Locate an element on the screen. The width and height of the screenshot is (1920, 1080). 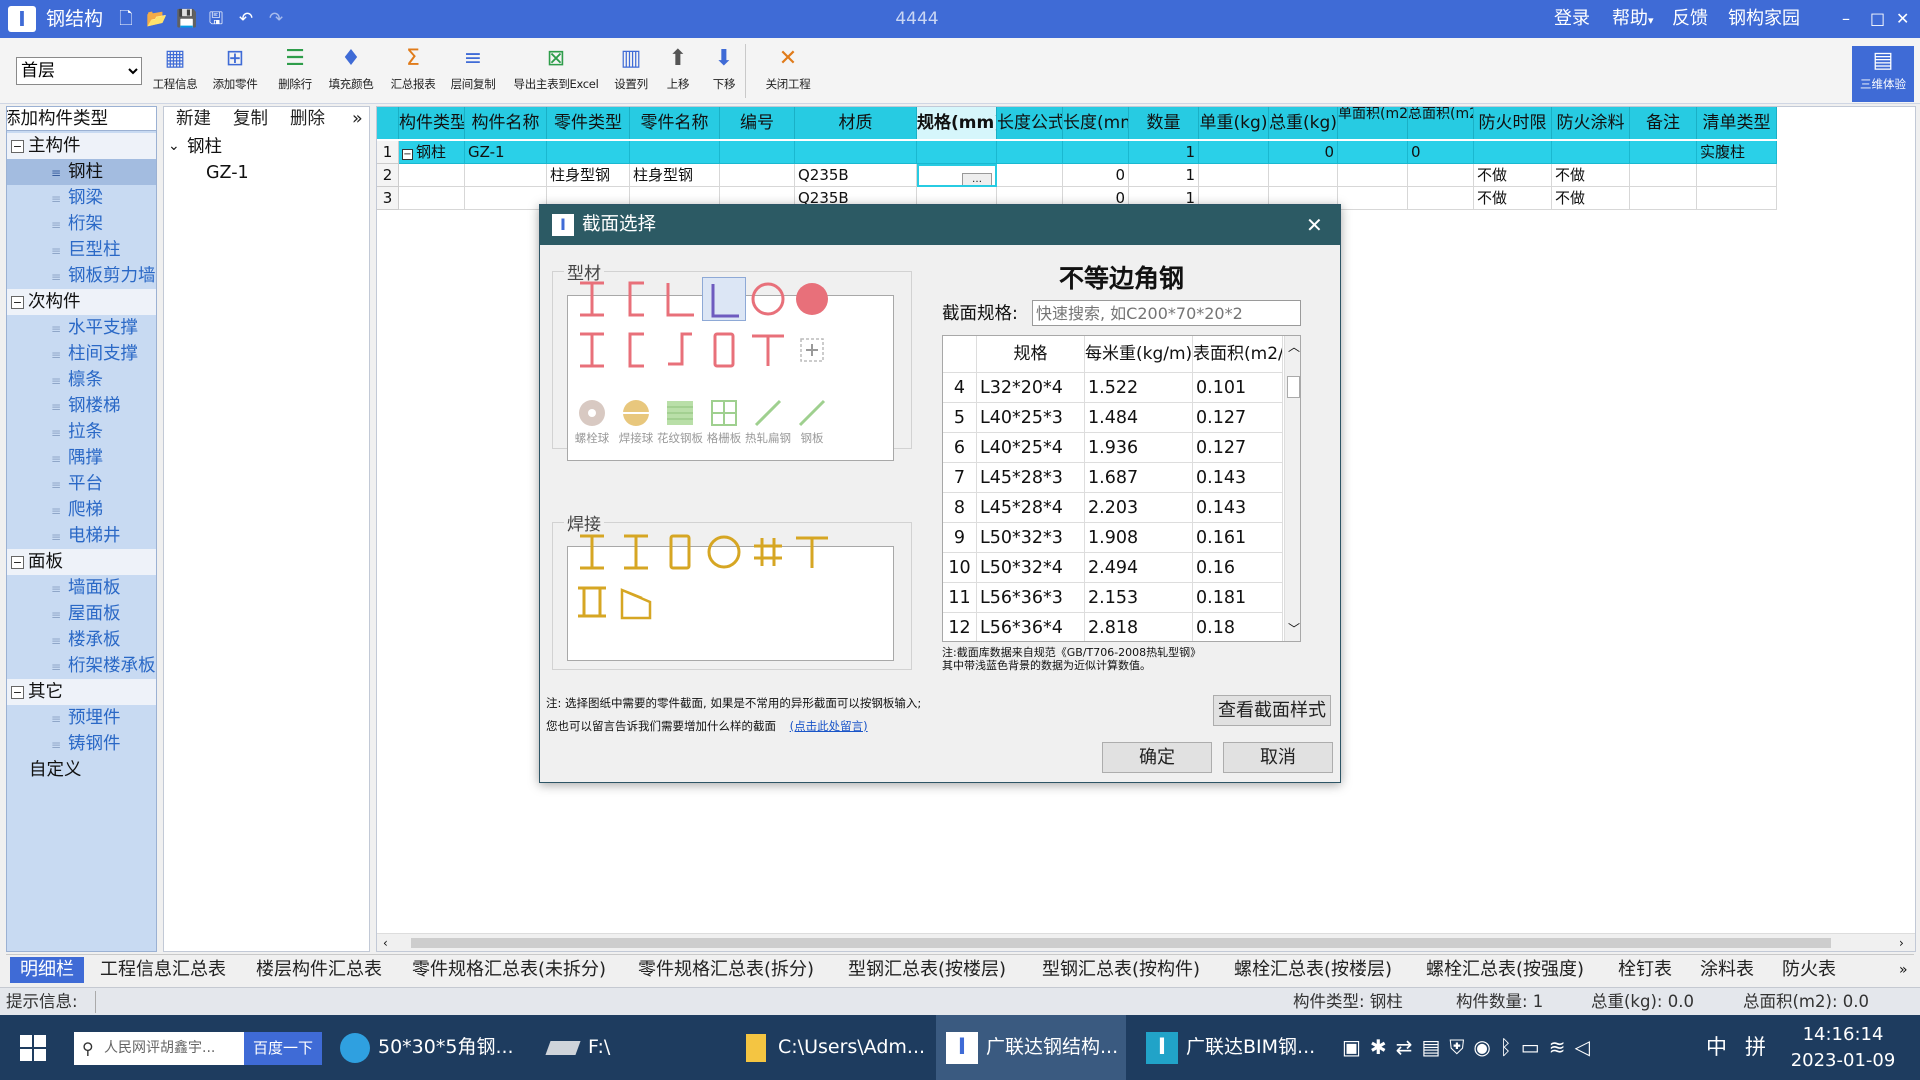
tree-item: ≡ 桁架楼承板 is located at coordinates (81, 666).